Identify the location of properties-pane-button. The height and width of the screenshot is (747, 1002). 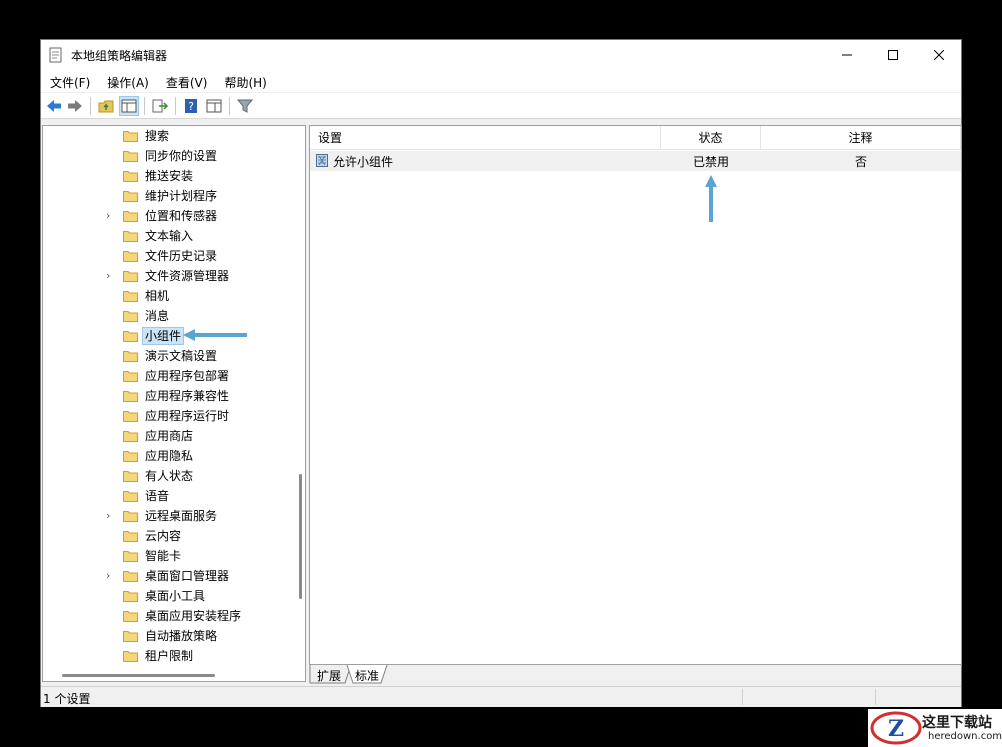
(214, 106).